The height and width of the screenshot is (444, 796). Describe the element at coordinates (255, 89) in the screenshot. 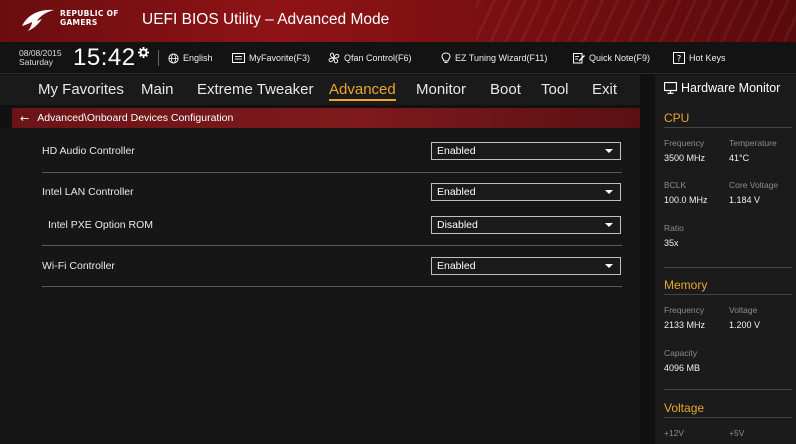

I see `tab-extreme-tweaker: Extreme Tweaker` at that location.